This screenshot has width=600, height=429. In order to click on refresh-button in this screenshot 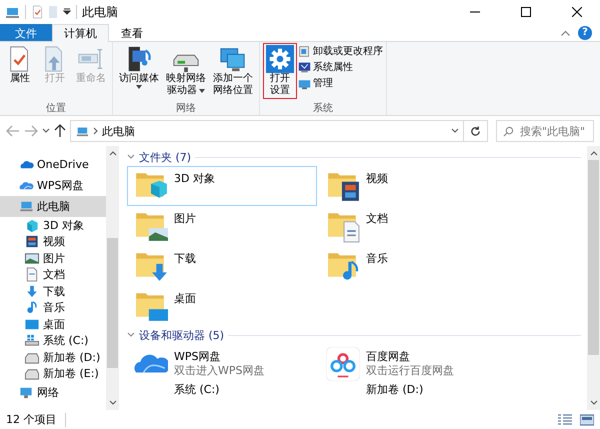, I will do `click(476, 131)`.